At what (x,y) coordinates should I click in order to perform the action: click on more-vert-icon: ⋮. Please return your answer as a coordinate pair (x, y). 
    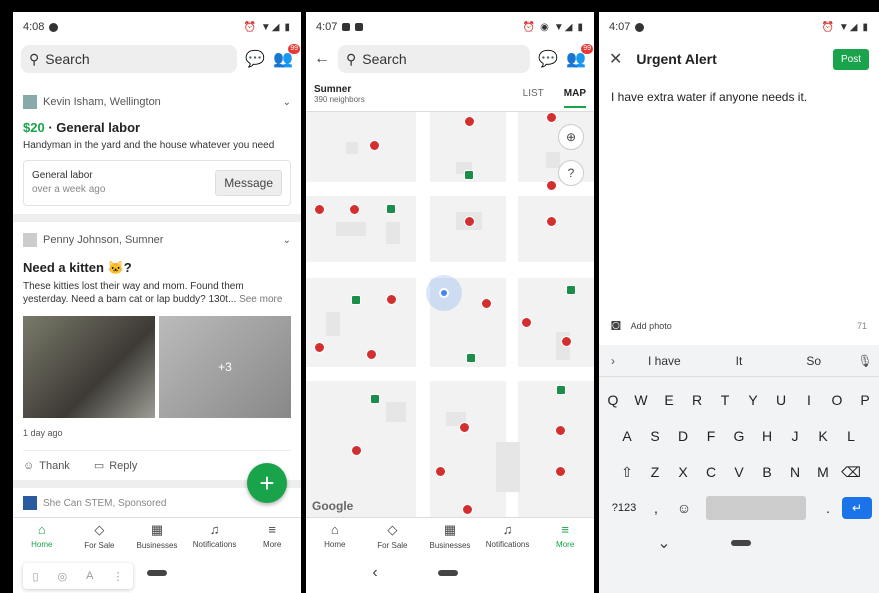
    Looking at the image, I should click on (117, 576).